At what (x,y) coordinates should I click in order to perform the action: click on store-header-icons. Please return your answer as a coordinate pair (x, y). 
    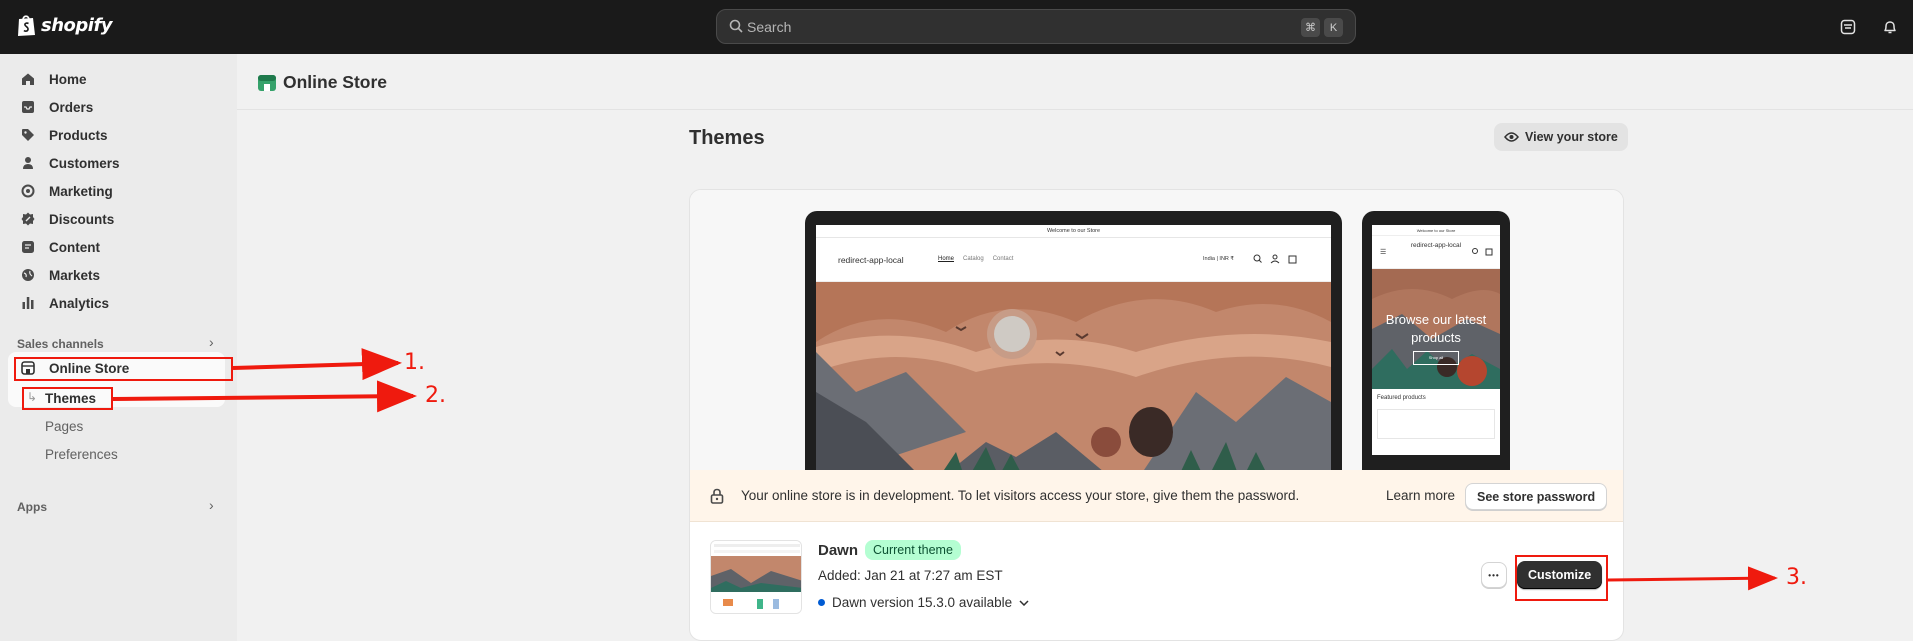
    Looking at the image, I should click on (1275, 259).